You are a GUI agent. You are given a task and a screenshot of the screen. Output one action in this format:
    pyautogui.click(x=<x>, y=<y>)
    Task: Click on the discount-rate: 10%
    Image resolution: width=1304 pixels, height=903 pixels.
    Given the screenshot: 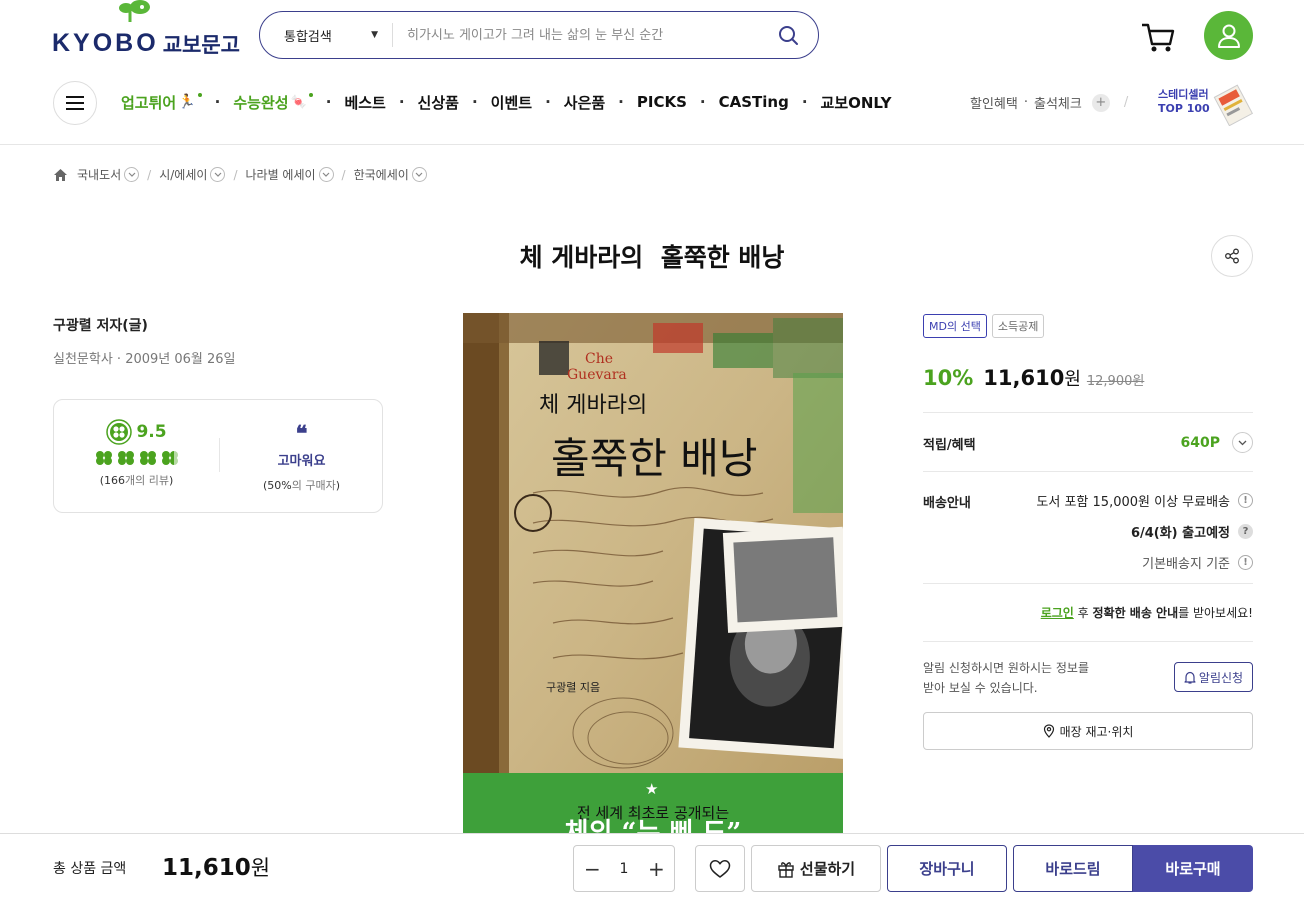 What is the action you would take?
    pyautogui.click(x=948, y=378)
    